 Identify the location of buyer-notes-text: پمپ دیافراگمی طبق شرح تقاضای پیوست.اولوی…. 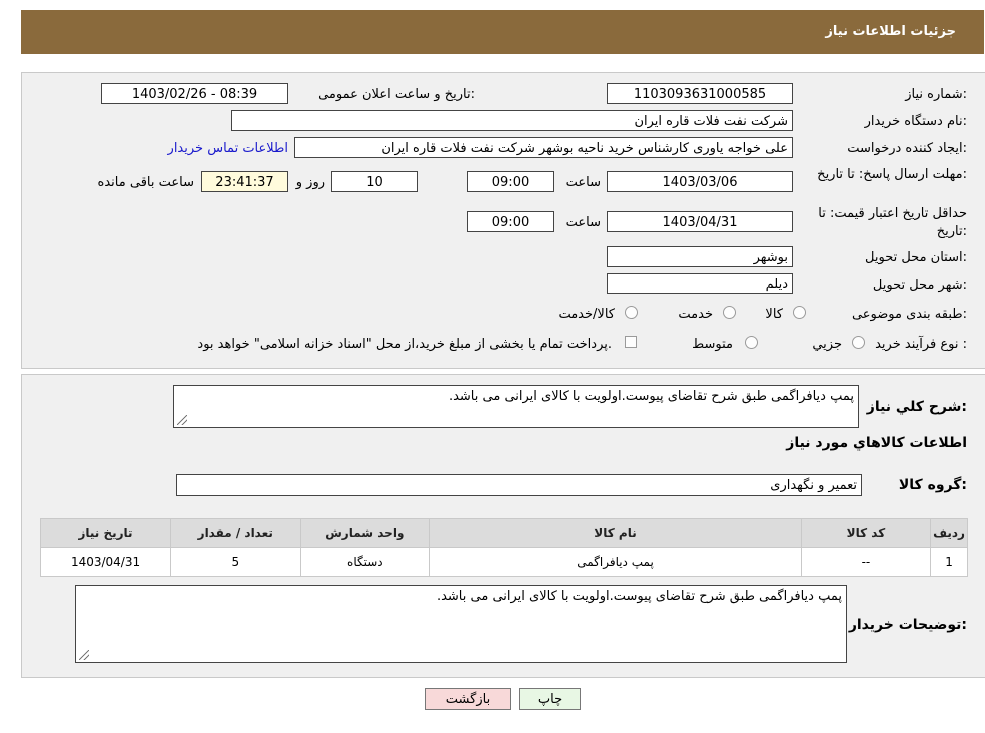
(639, 596).